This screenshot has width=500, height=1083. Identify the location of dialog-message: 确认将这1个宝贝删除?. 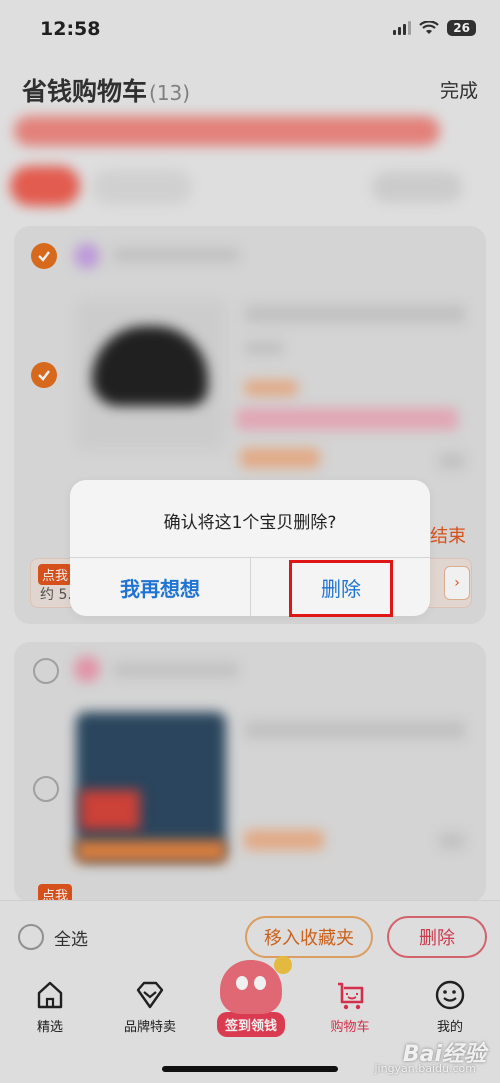
(250, 523).